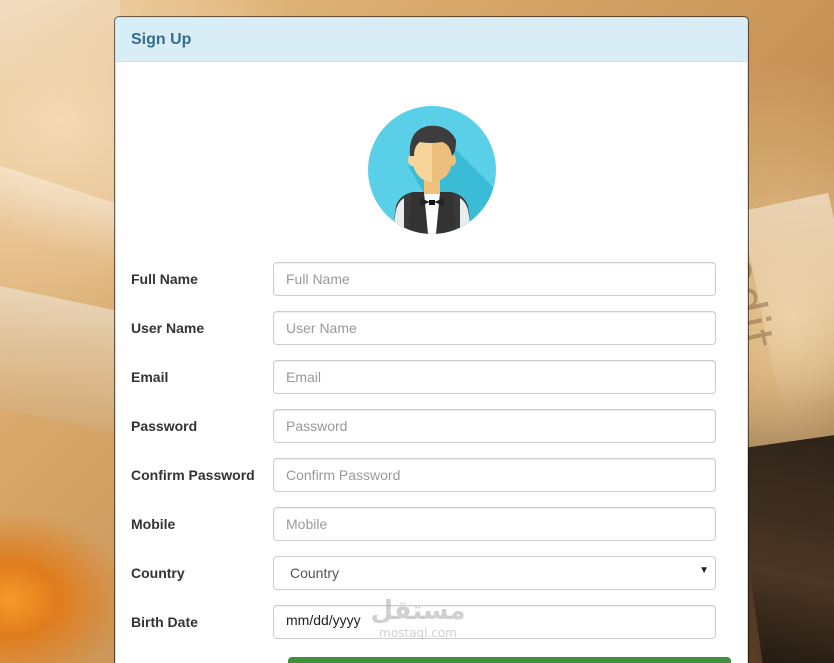  I want to click on country-label: Country, so click(158, 572).